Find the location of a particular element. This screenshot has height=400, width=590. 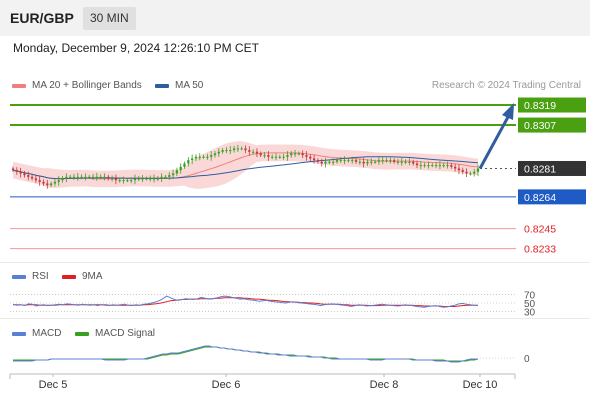

x-tick-label: Dec 6 is located at coordinates (226, 385).